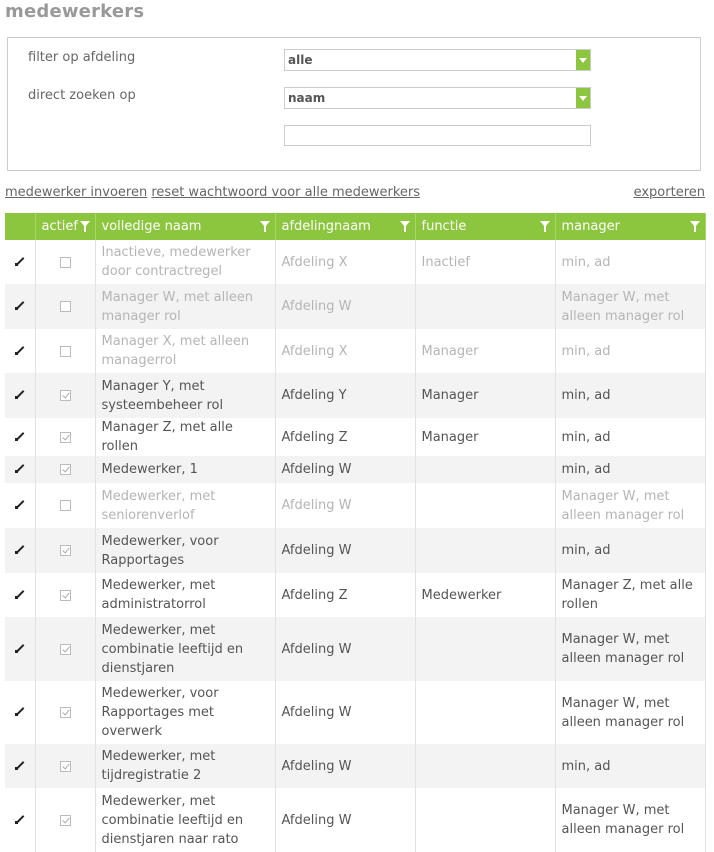  I want to click on name-cell: Medewerker, voor Rapportages, so click(185, 550).